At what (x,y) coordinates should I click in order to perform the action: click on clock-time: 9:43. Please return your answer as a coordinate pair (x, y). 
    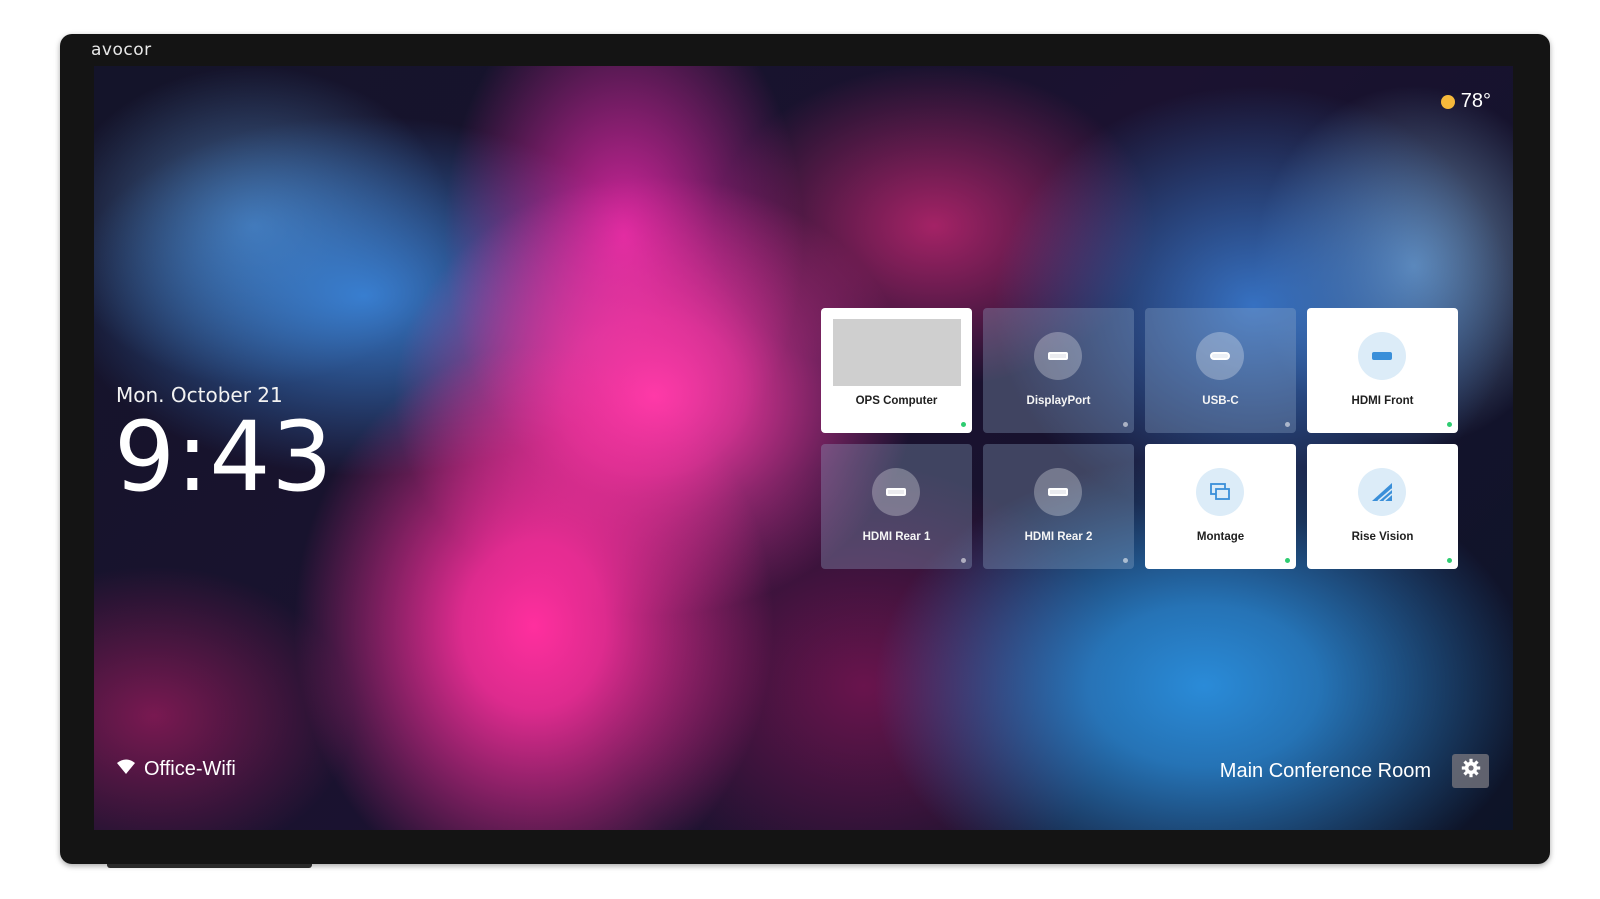
    Looking at the image, I should click on (224, 457).